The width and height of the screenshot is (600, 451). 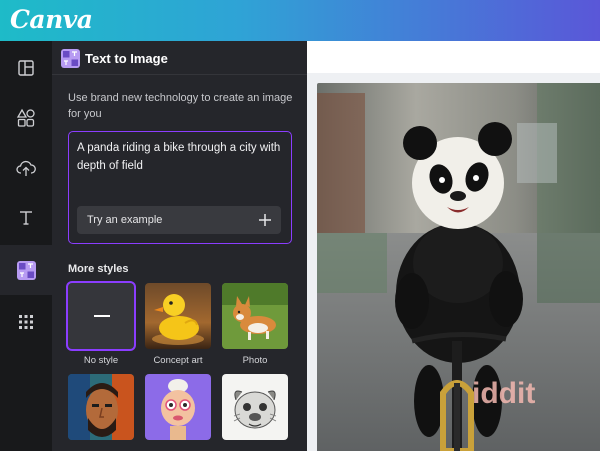 I want to click on portrait-art-thumbnail, so click(x=101, y=407).